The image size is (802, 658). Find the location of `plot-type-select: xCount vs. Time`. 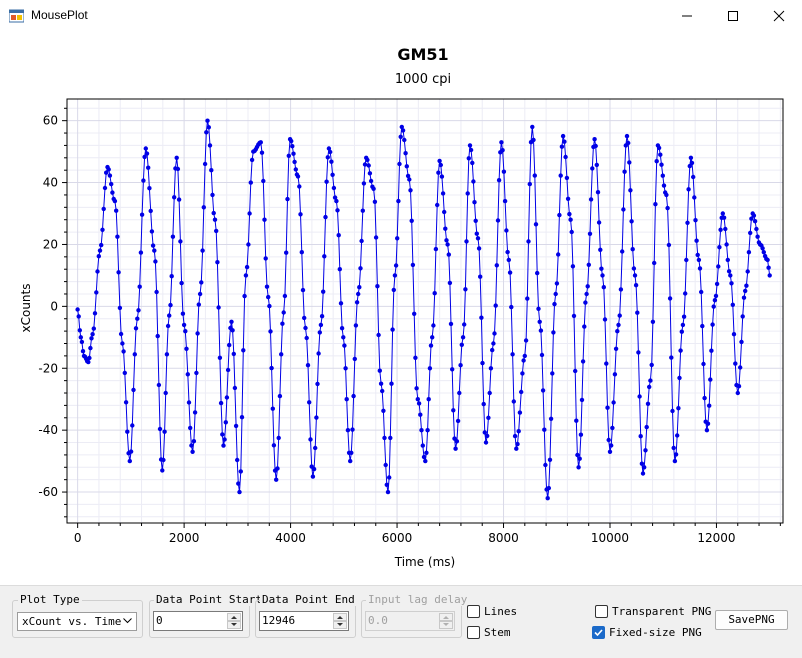

plot-type-select: xCount vs. Time is located at coordinates (77, 621).